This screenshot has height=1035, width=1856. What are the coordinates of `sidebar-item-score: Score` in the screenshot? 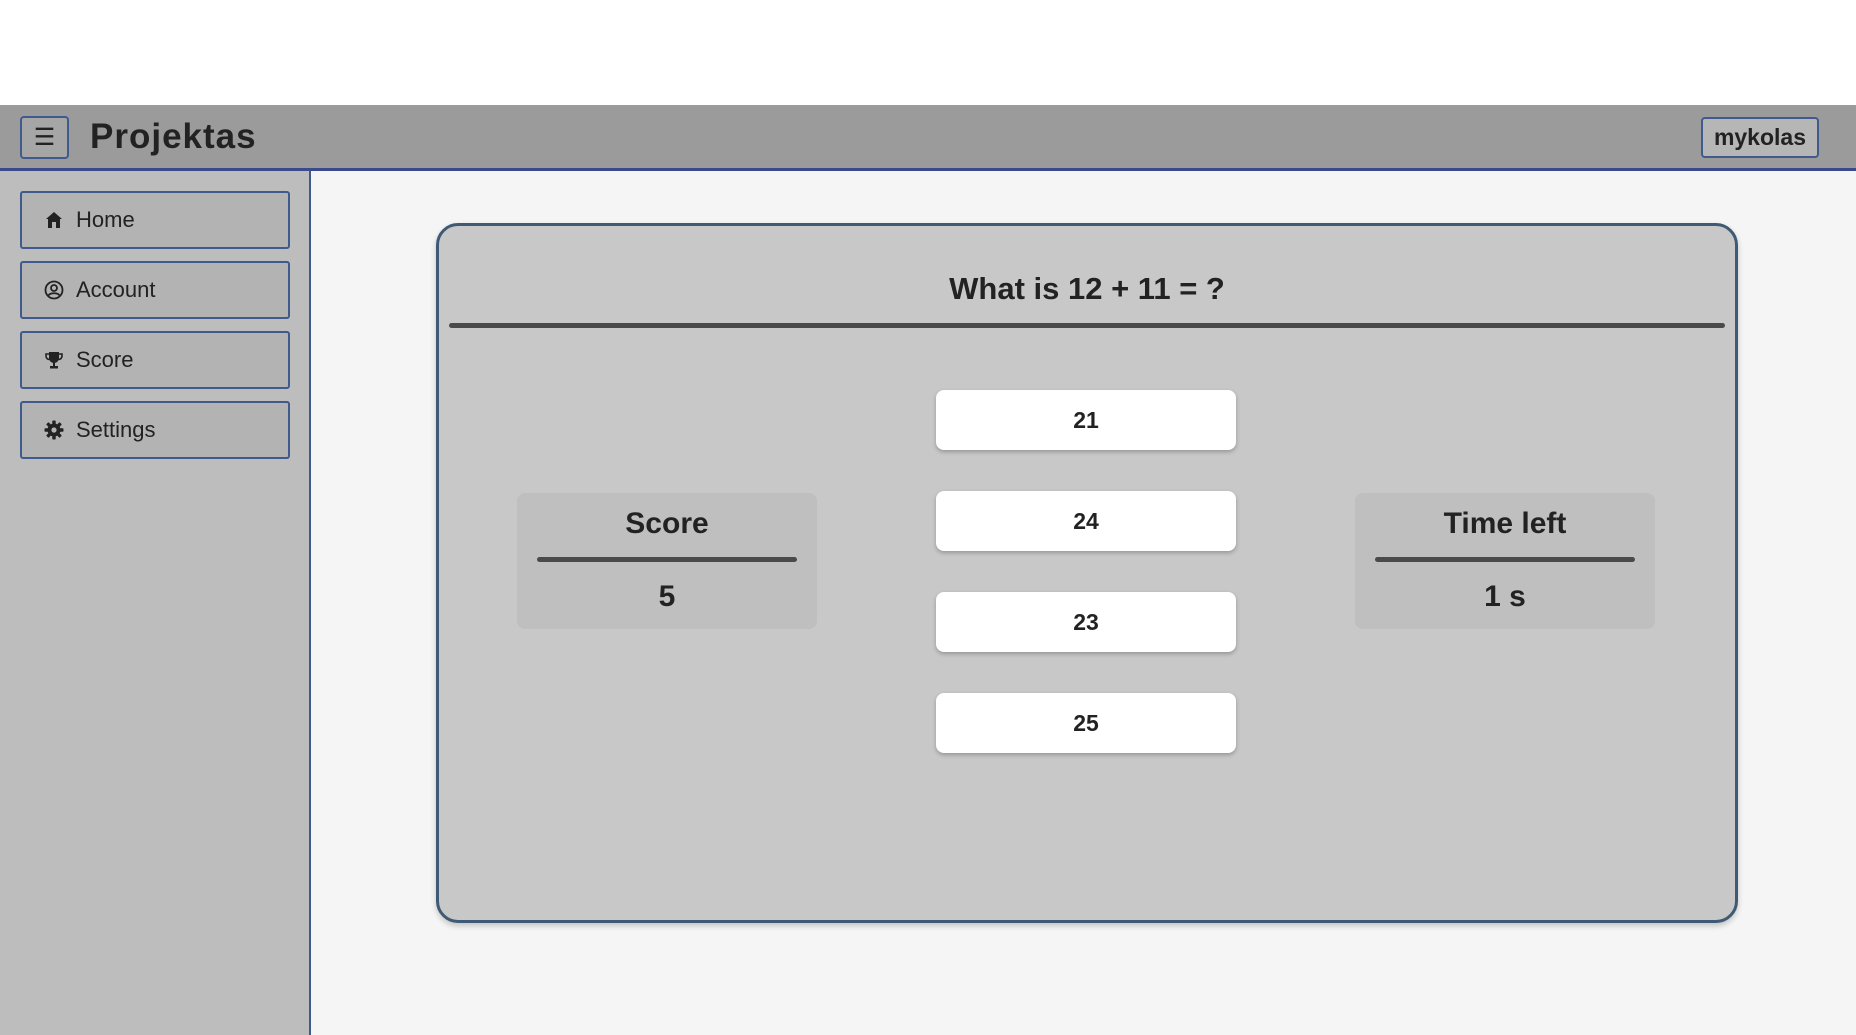 It's located at (155, 360).